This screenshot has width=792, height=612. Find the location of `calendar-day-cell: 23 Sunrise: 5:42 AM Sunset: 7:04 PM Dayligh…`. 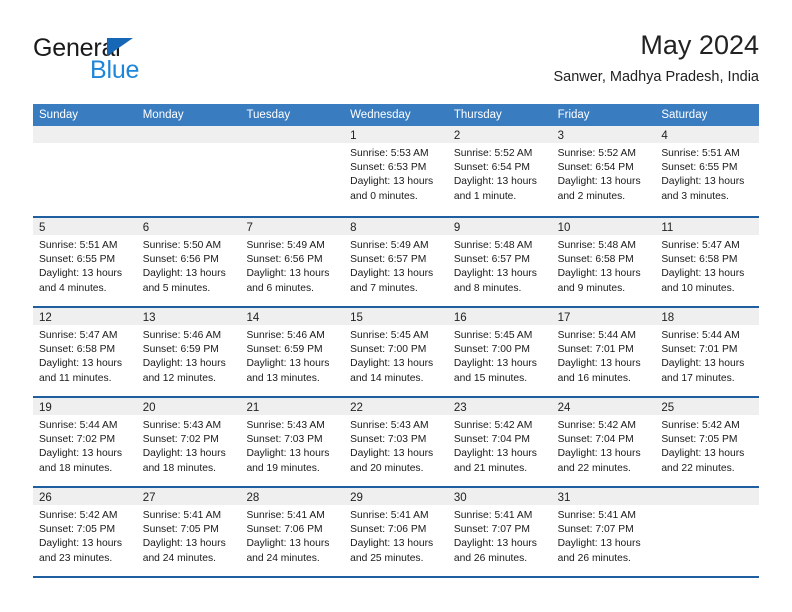

calendar-day-cell: 23 Sunrise: 5:42 AM Sunset: 7:04 PM Dayligh… is located at coordinates (499, 442).